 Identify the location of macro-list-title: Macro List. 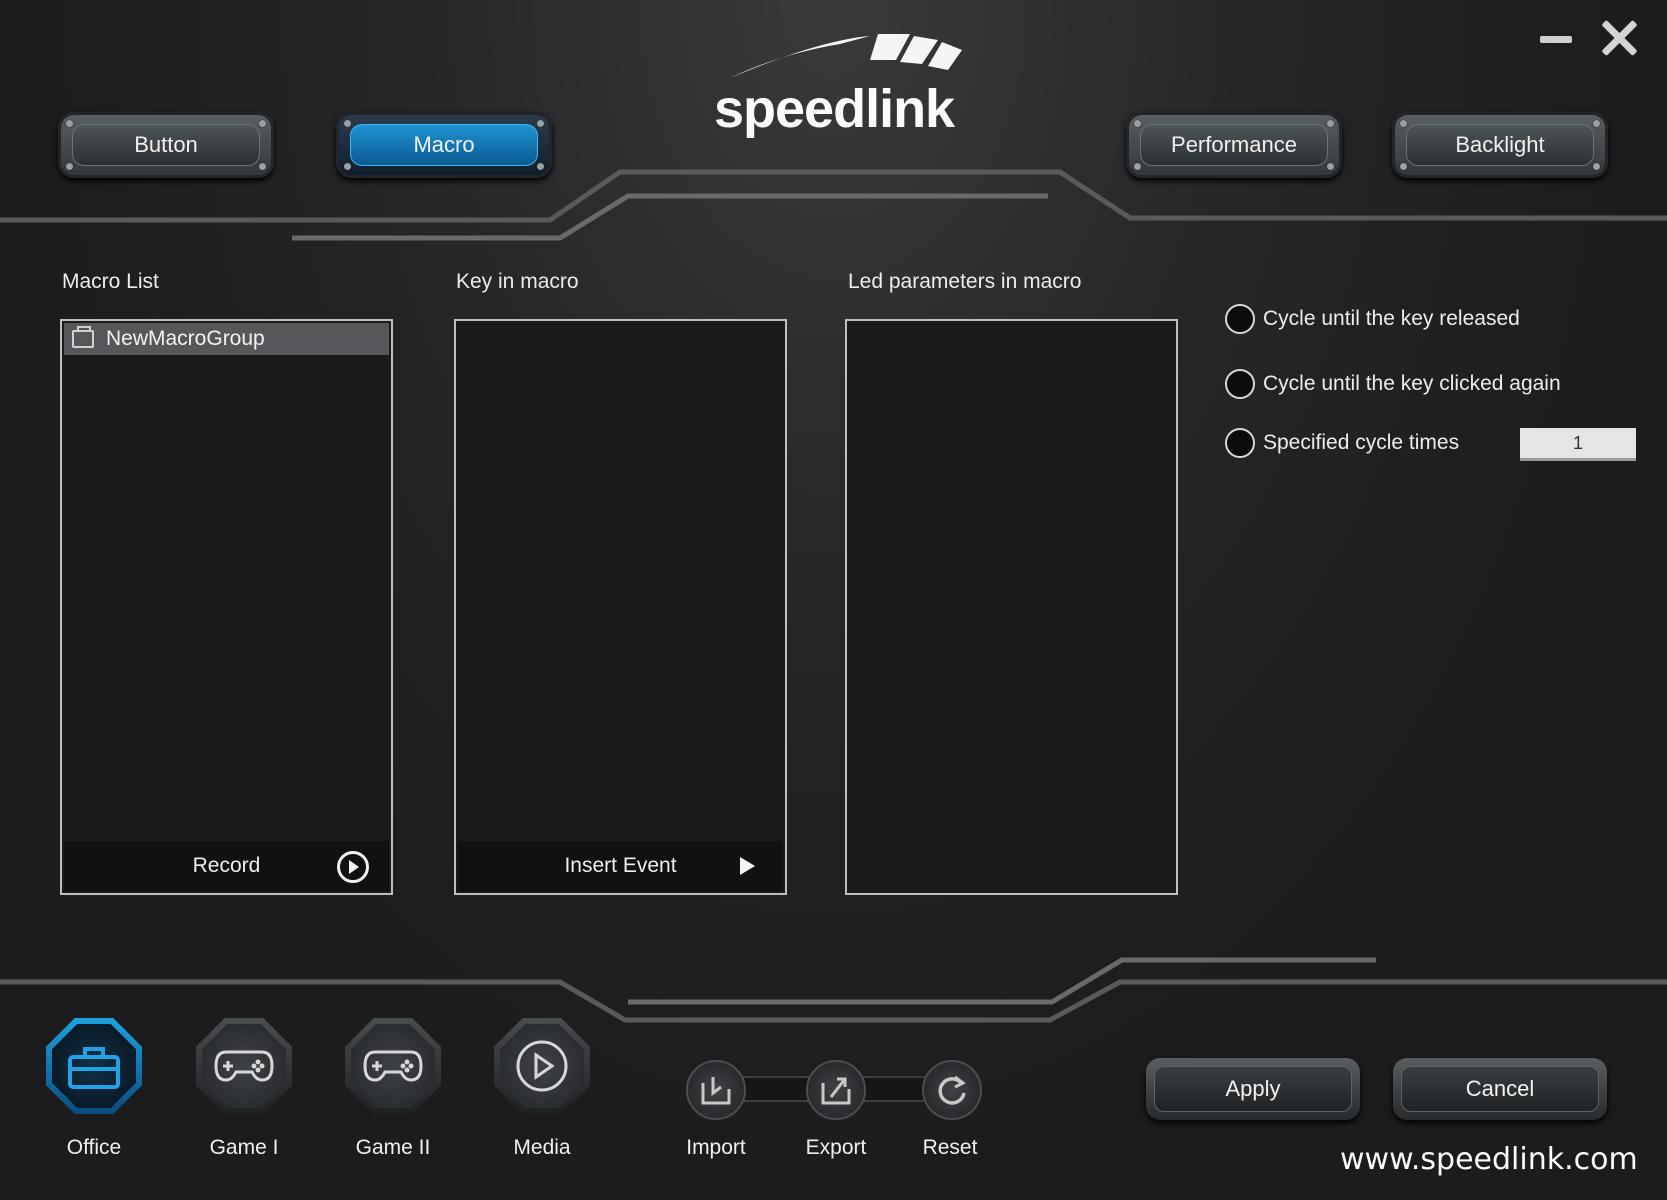
(110, 281).